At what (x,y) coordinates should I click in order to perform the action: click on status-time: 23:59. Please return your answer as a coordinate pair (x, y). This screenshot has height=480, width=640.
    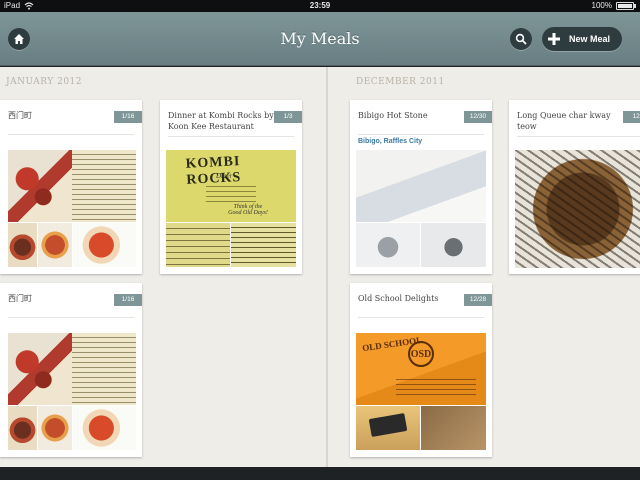
    Looking at the image, I should click on (320, 5).